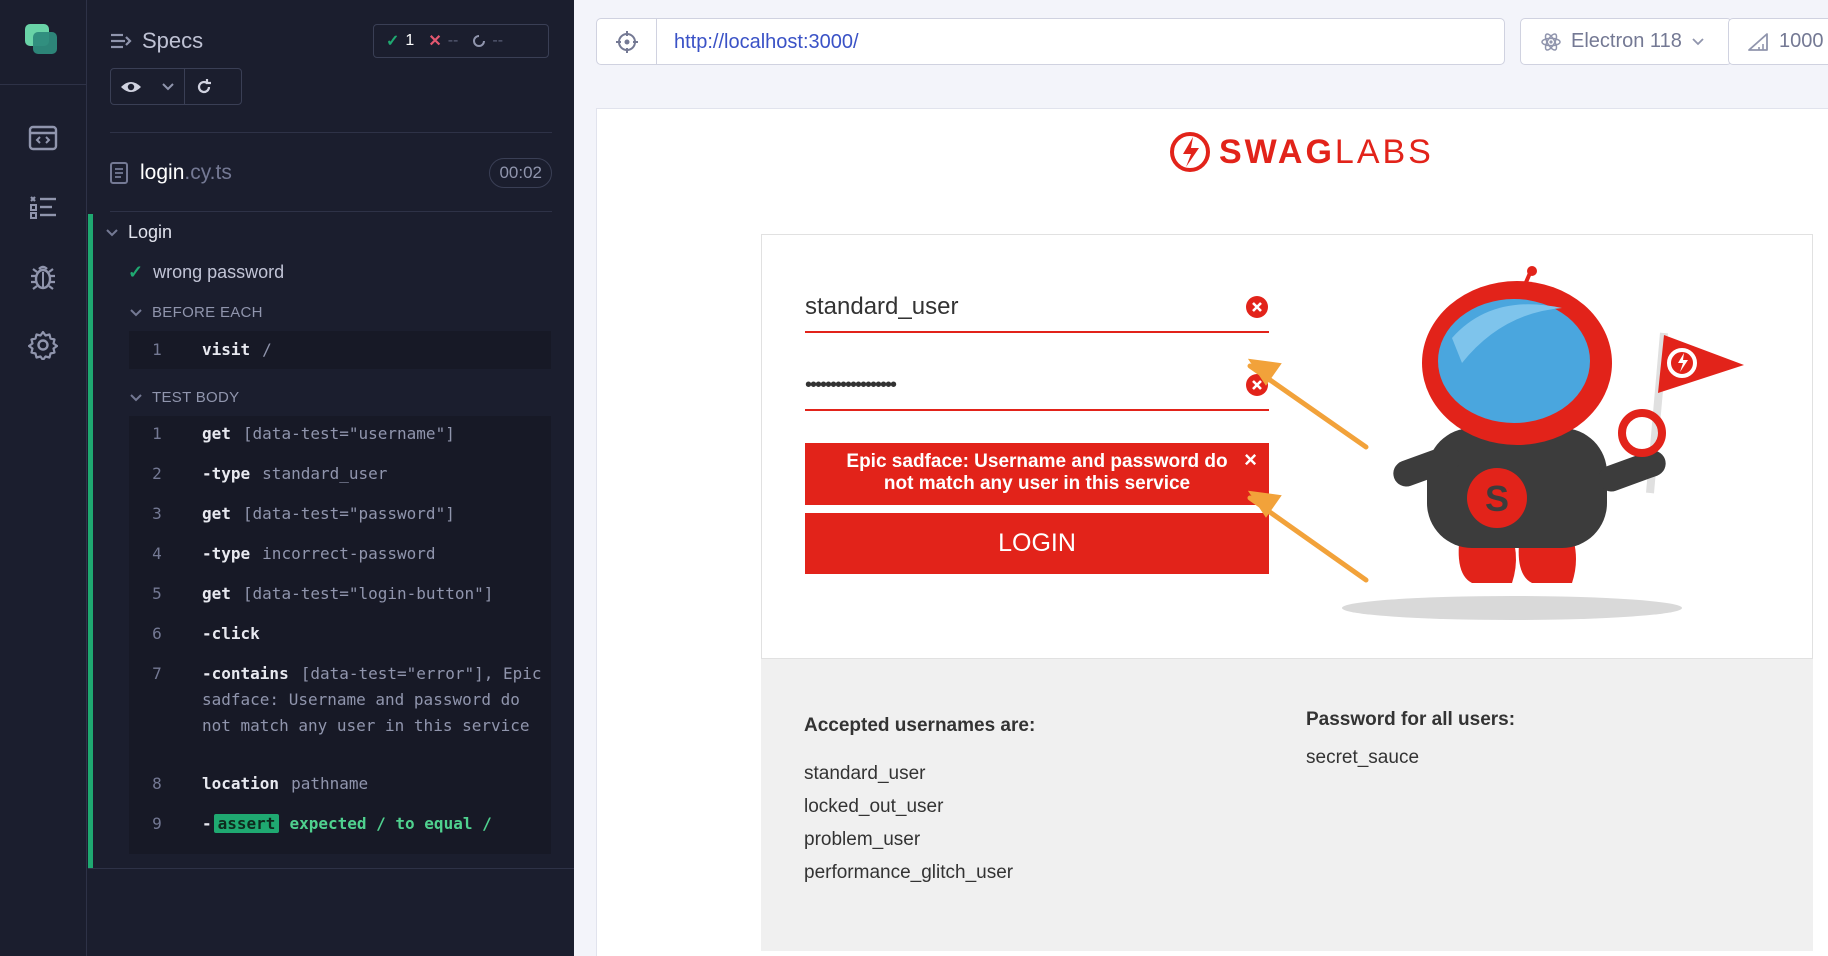 This screenshot has width=1828, height=956. I want to click on password-field, so click(1037, 387).